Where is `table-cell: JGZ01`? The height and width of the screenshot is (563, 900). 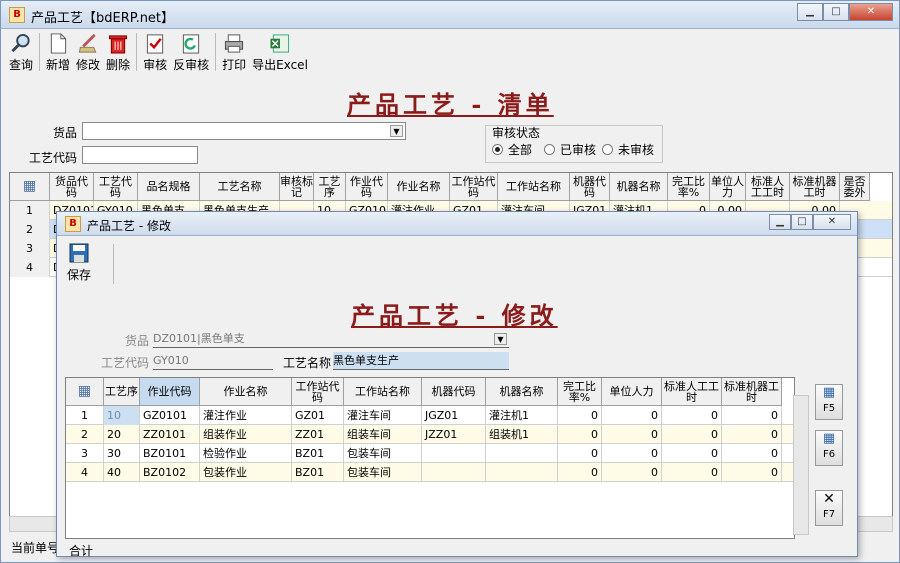
table-cell: JGZ01 is located at coordinates (454, 415).